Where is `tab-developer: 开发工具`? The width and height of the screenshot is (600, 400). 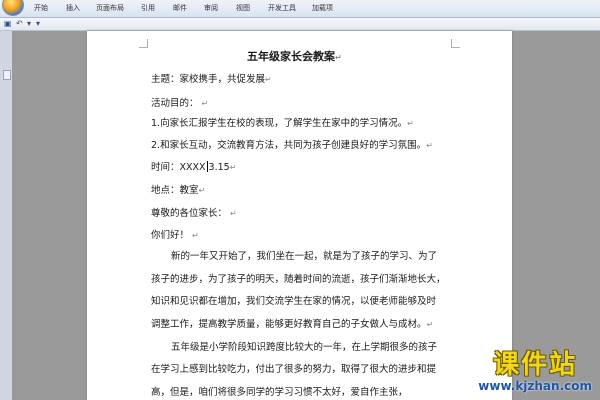 tab-developer: 开发工具 is located at coordinates (282, 8).